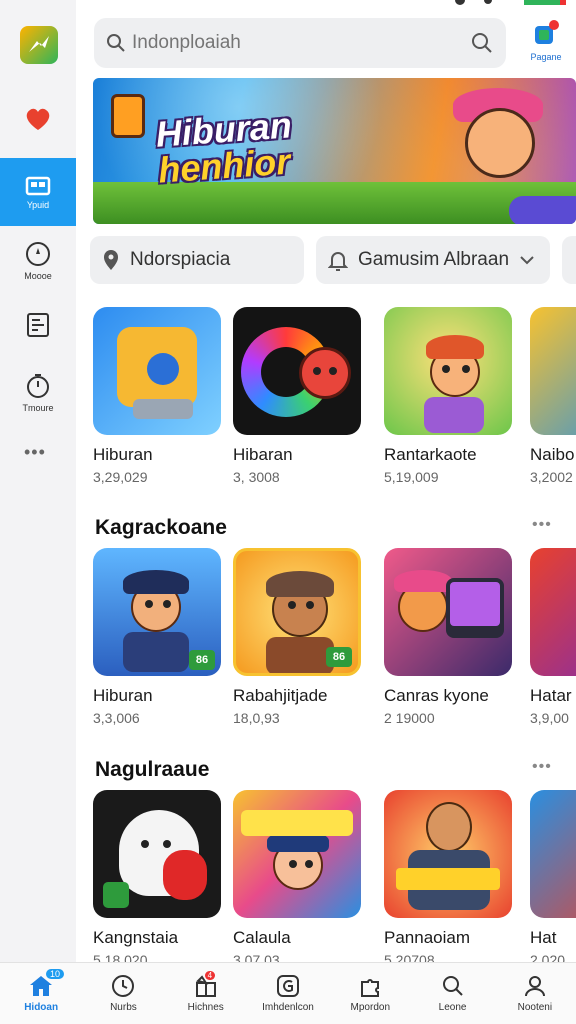 The image size is (576, 1024). Describe the element at coordinates (262, 937) in the screenshot. I see `app-name: Calaula` at that location.